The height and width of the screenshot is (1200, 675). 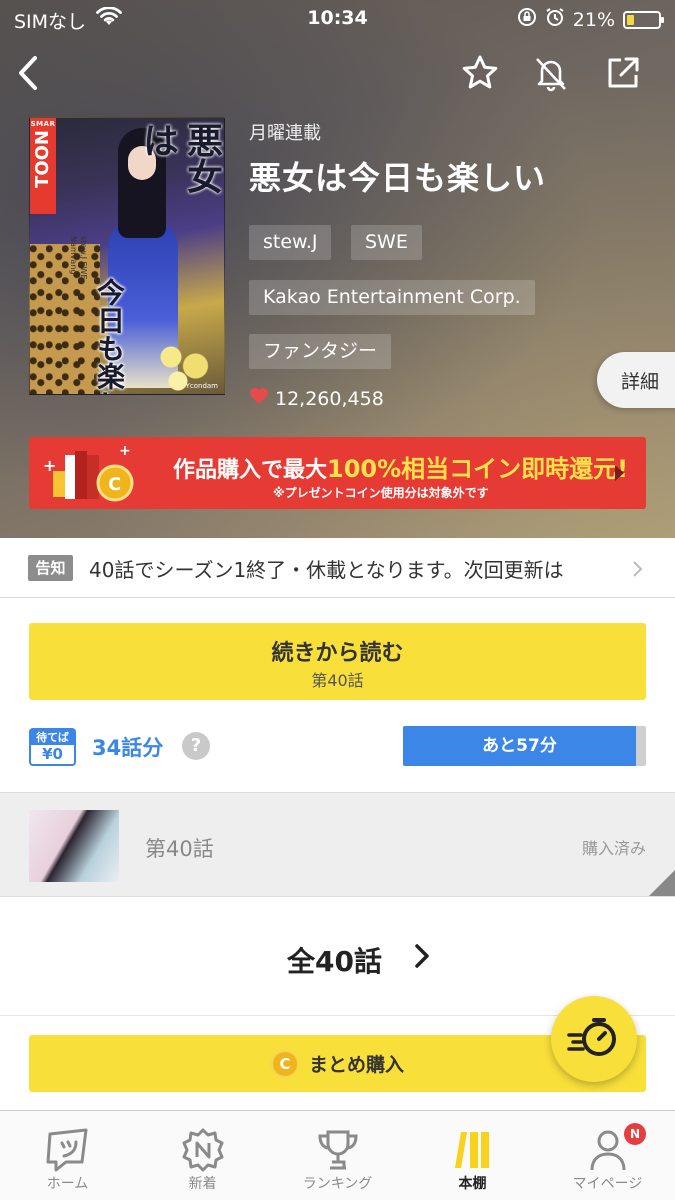 What do you see at coordinates (109, 336) in the screenshot?
I see `cover-title-bottom: 今日も楽しい` at bounding box center [109, 336].